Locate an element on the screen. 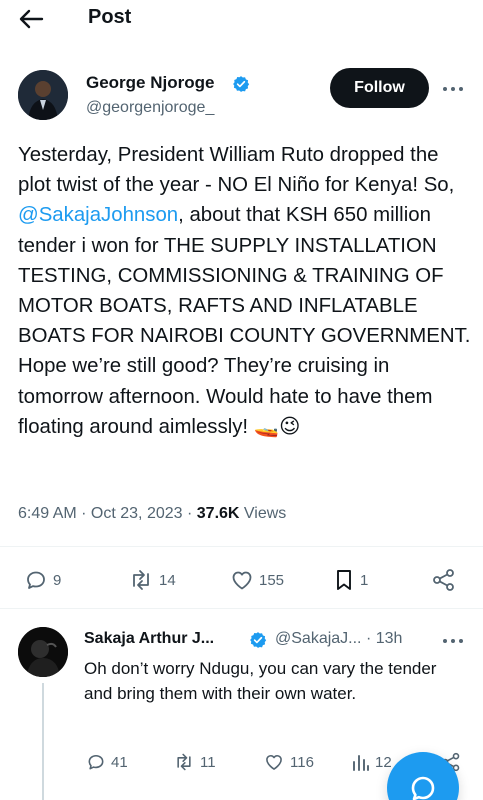 The width and height of the screenshot is (483, 800). tweet-meta: 6:49 AM · Oct 23, 2023 · 37.6K Views is located at coordinates (152, 514).